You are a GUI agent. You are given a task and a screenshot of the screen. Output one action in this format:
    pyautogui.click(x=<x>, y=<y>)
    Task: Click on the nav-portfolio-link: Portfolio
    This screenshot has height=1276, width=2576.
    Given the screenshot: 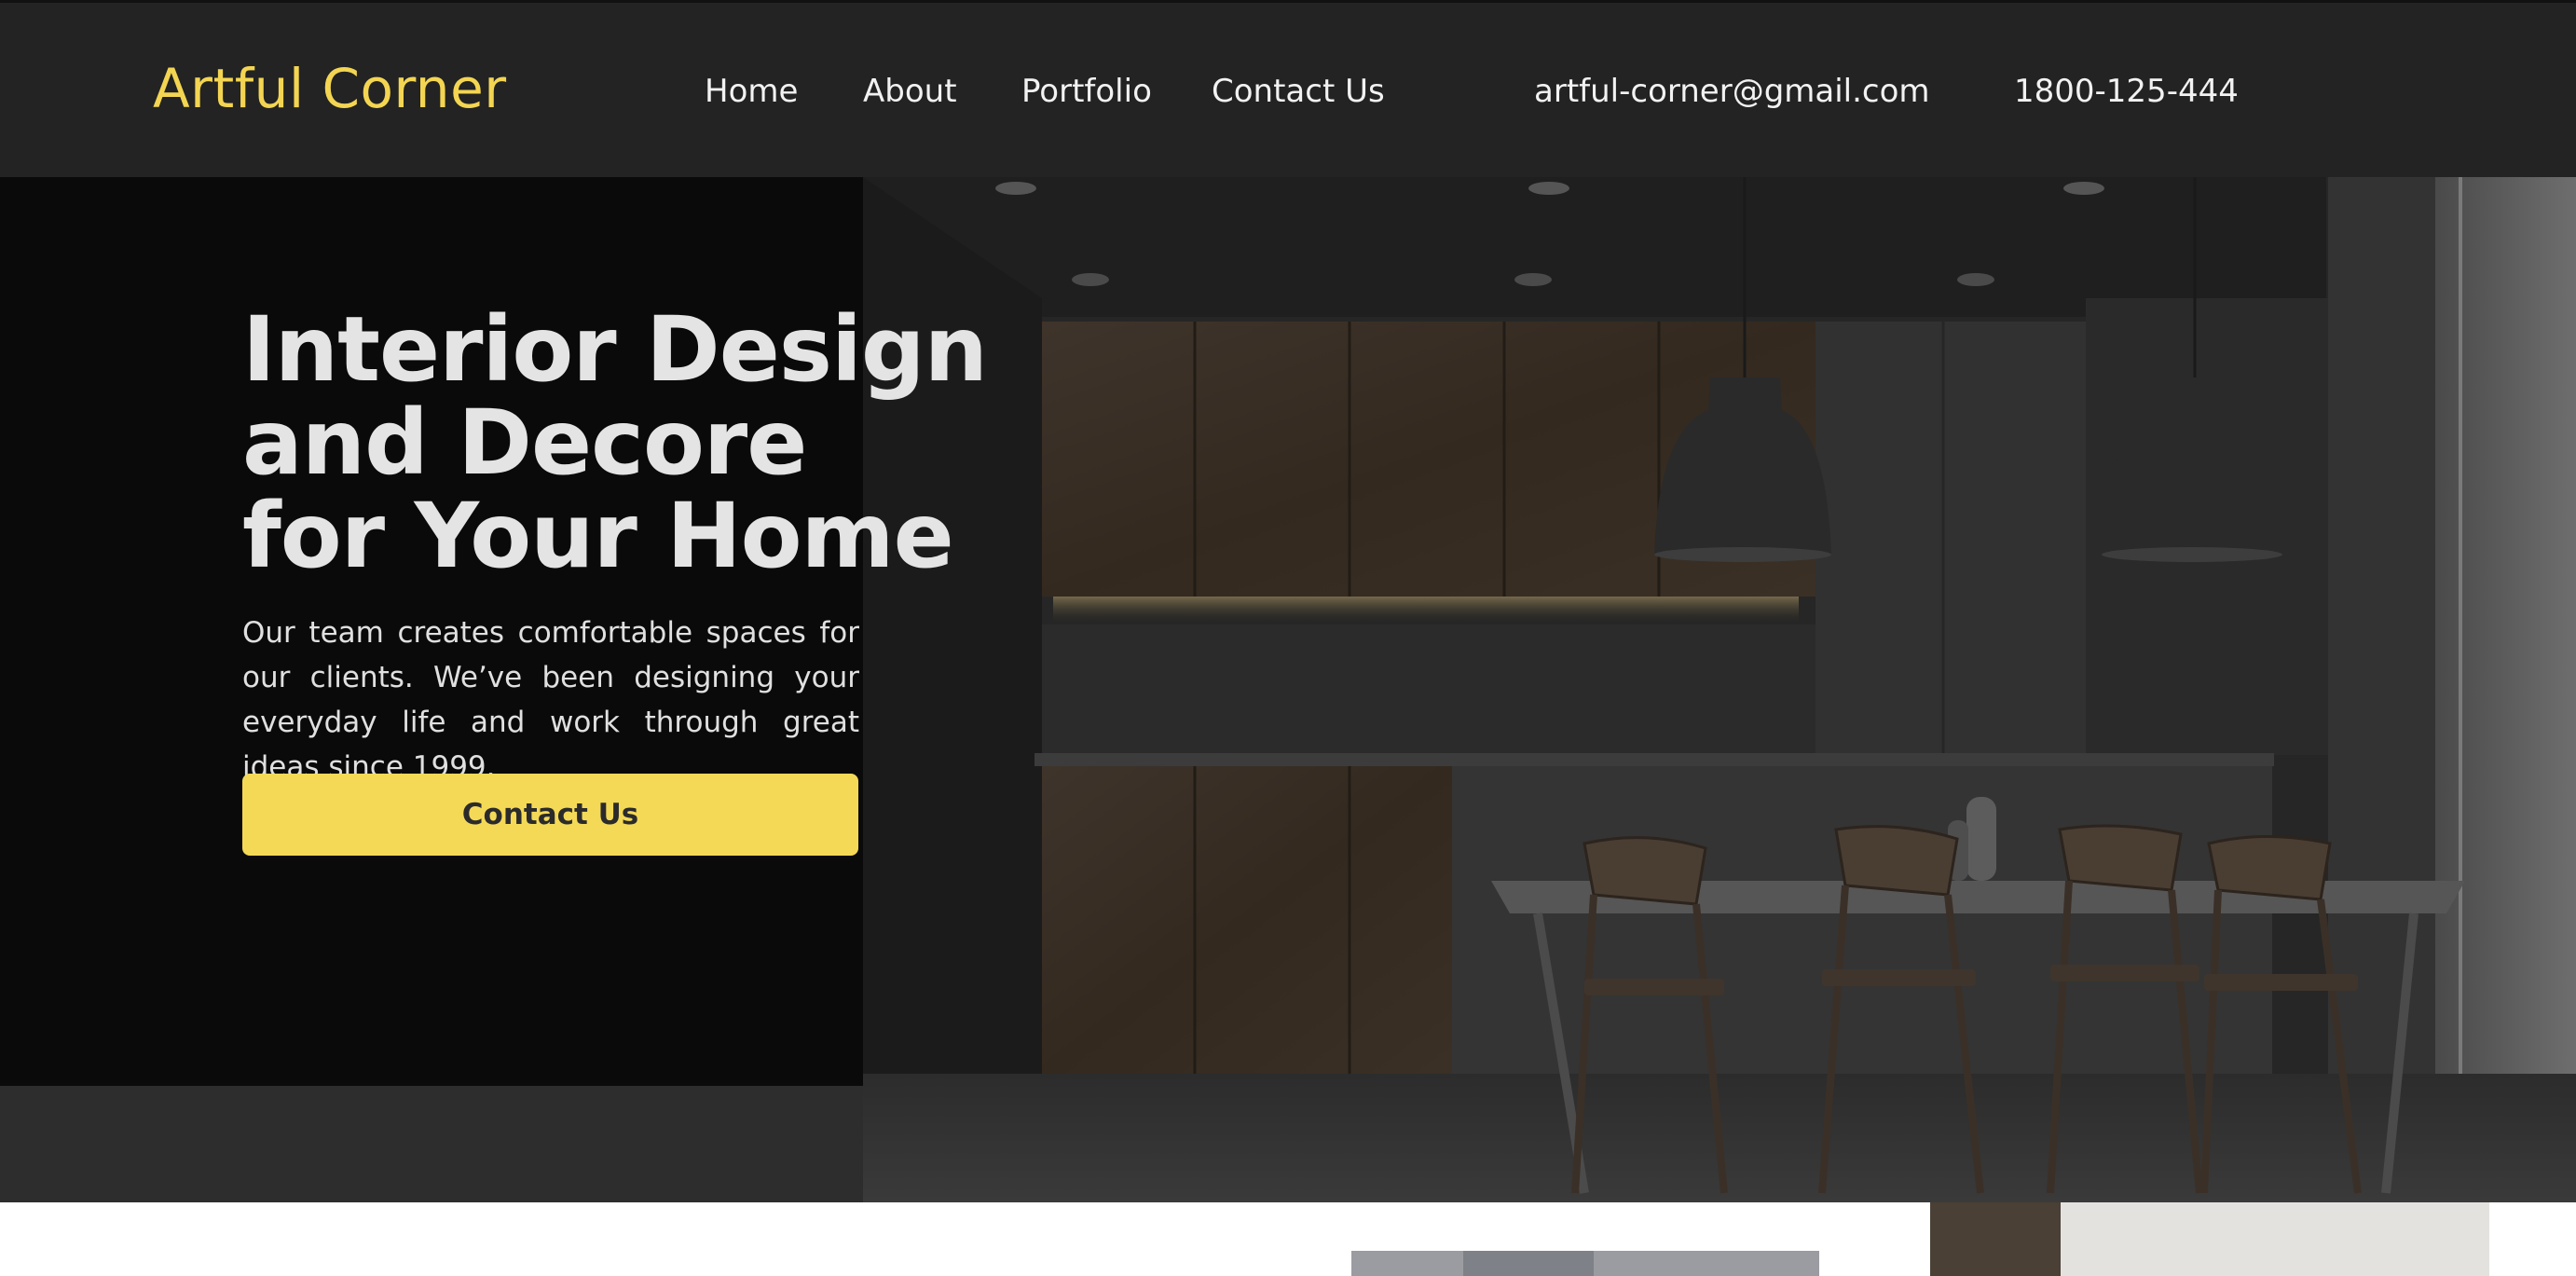 What is the action you would take?
    pyautogui.click(x=1086, y=91)
    